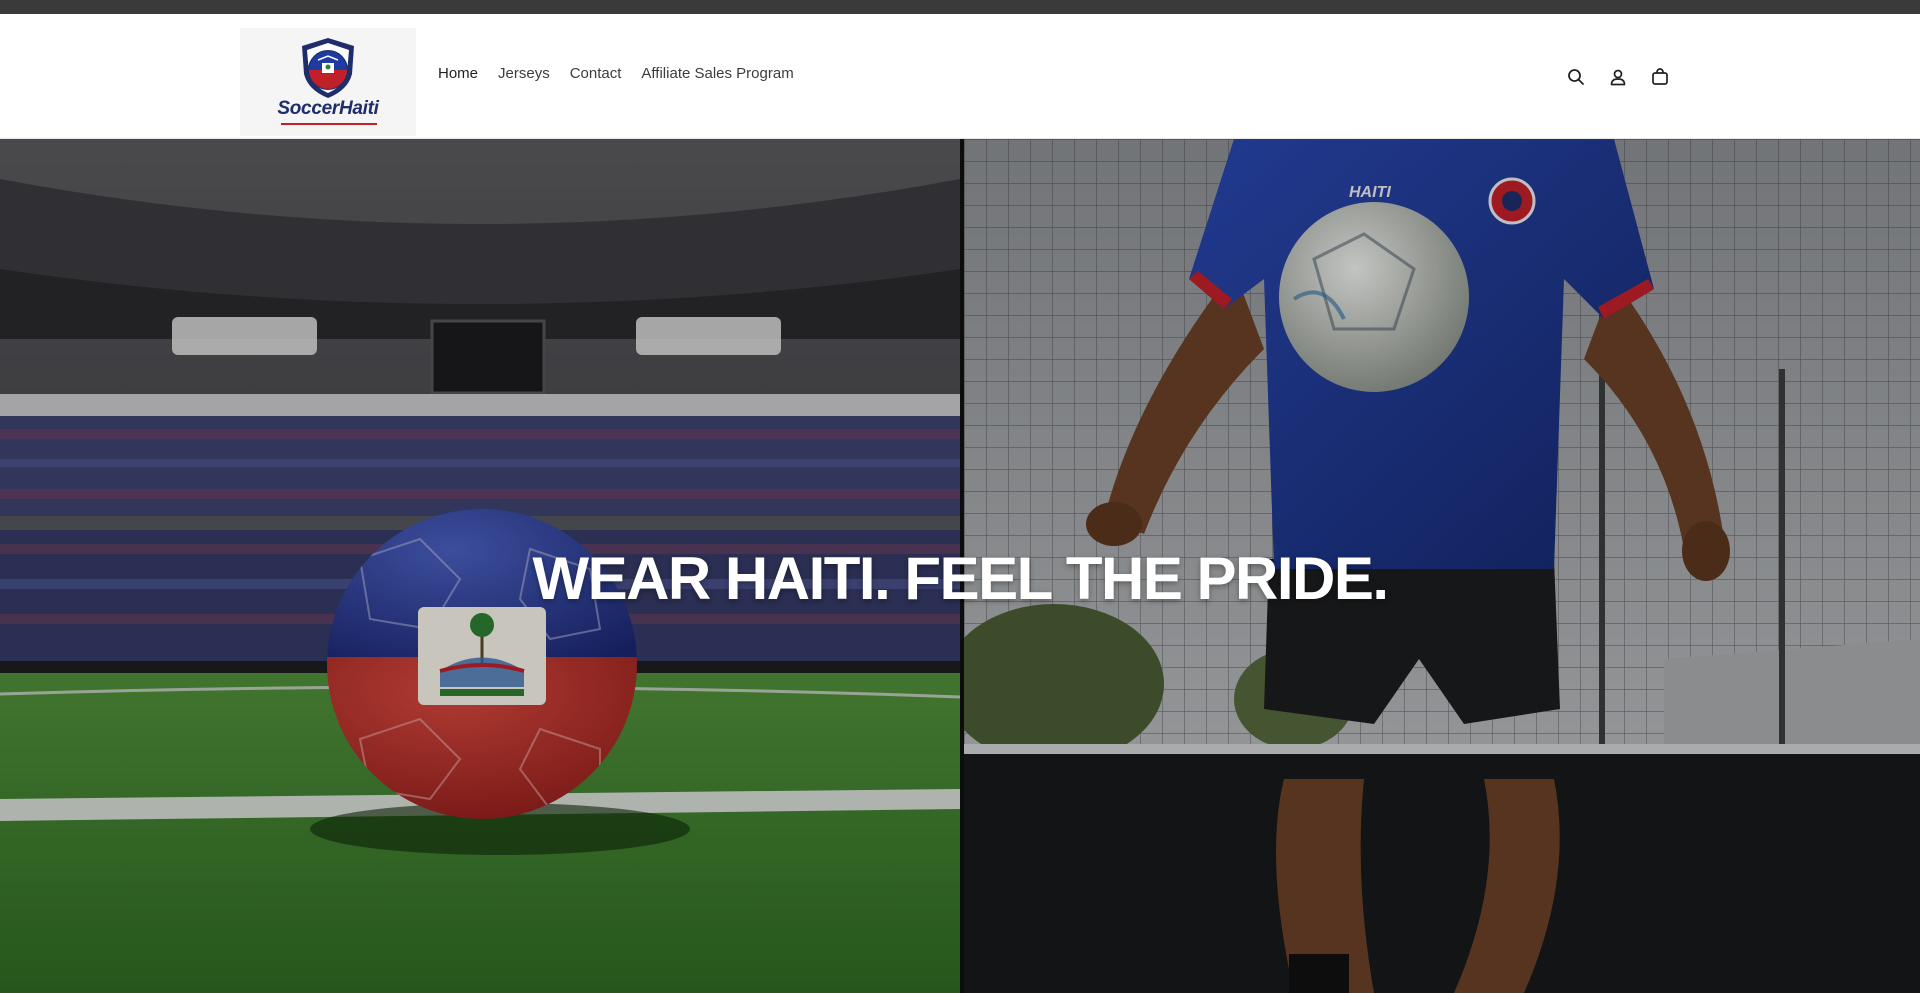 Image resolution: width=1920 pixels, height=993 pixels. I want to click on logo-shield-icon, so click(328, 68).